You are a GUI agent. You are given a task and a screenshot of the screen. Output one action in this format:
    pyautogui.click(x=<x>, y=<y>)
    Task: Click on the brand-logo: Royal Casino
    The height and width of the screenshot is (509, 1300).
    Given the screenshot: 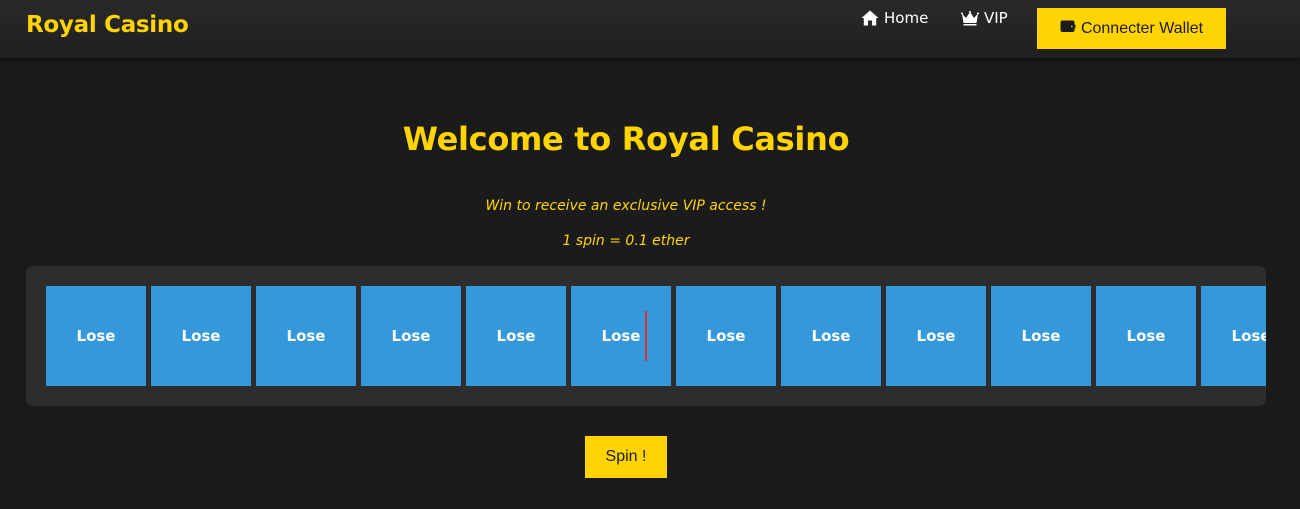 What is the action you would take?
    pyautogui.click(x=107, y=25)
    